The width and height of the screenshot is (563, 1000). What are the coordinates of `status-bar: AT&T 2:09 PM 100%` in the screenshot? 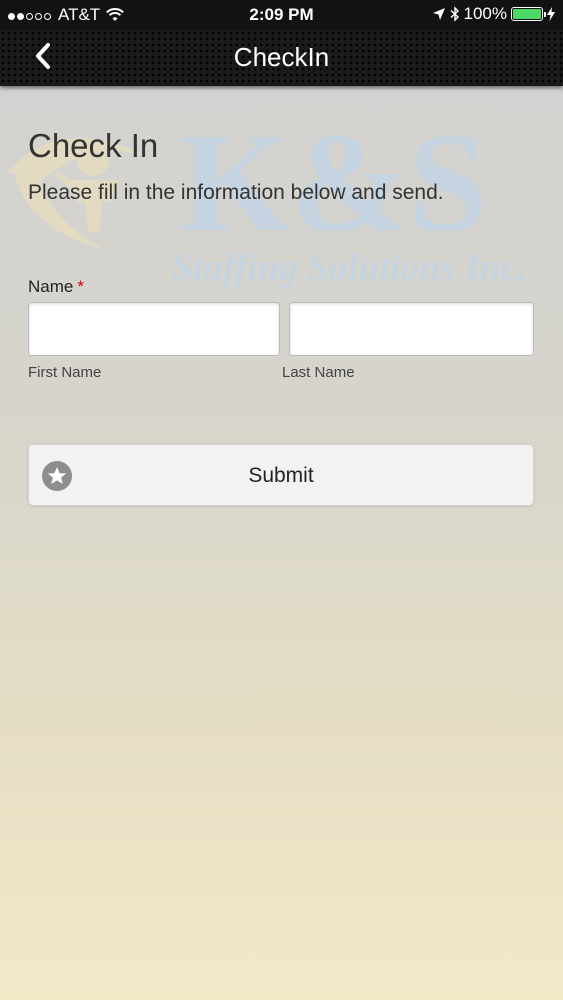 It's located at (281, 15).